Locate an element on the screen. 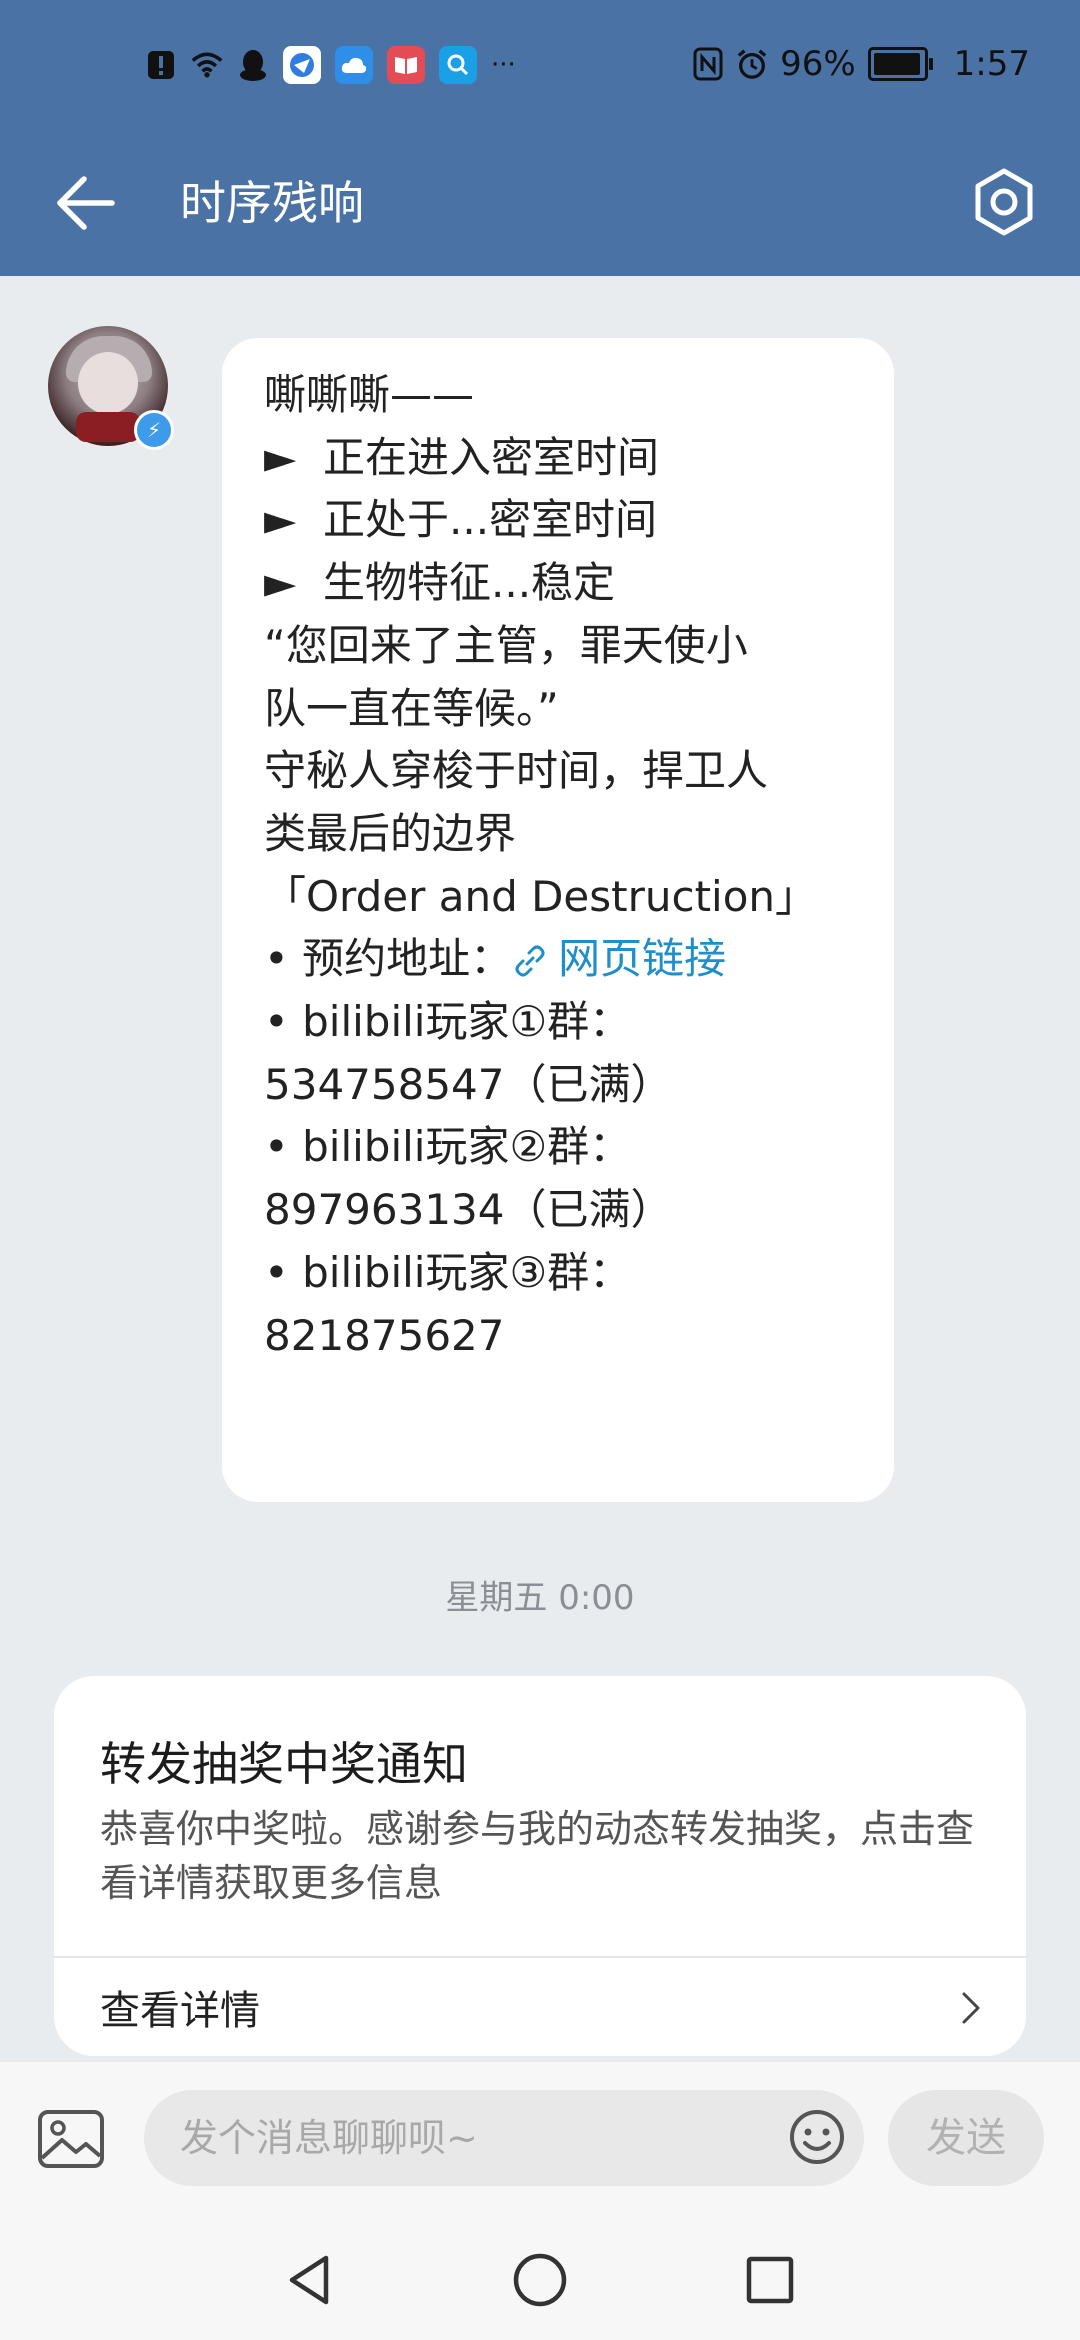 Image resolution: width=1080 pixels, height=2340 pixels. book-icon is located at coordinates (406, 65).